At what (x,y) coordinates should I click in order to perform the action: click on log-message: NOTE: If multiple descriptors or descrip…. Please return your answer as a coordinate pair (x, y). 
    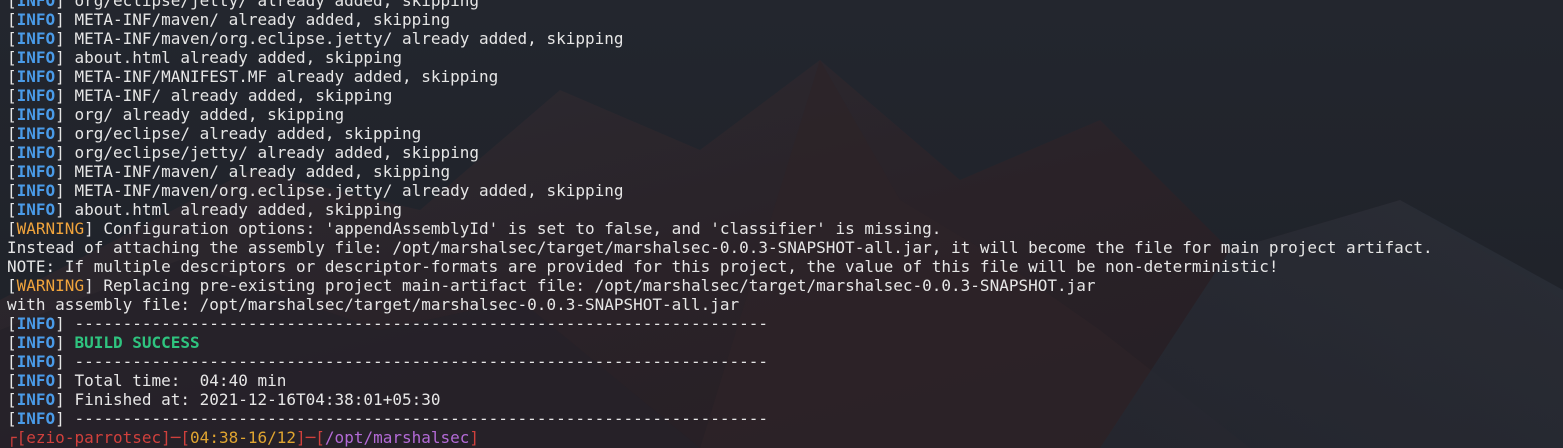
    Looking at the image, I should click on (643, 266).